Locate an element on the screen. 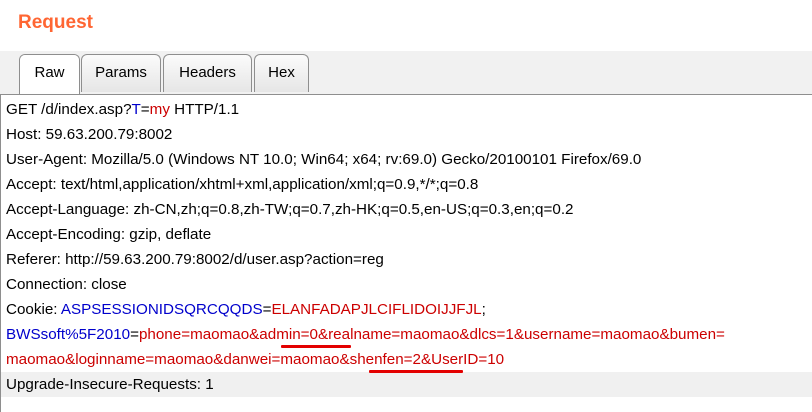 The height and width of the screenshot is (412, 812). request-method-path: GET /d/index.asp? is located at coordinates (69, 109).